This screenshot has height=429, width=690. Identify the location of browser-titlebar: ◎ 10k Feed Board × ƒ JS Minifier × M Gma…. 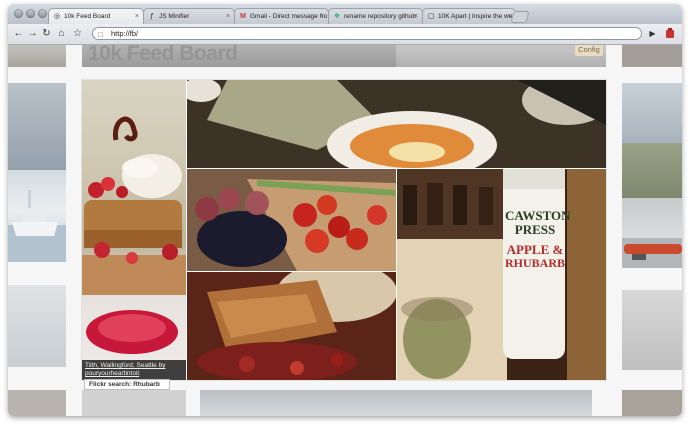
(345, 14).